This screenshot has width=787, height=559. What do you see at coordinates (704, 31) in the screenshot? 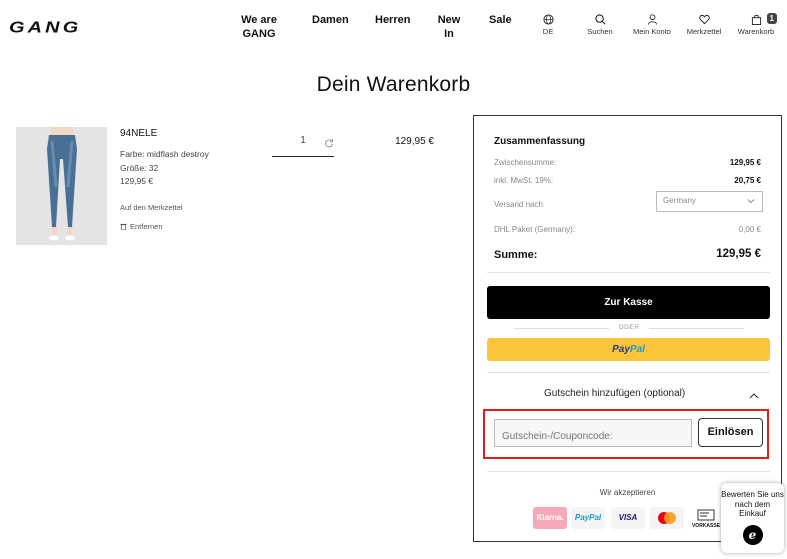
I see `wishlist-label: Merkzettel` at bounding box center [704, 31].